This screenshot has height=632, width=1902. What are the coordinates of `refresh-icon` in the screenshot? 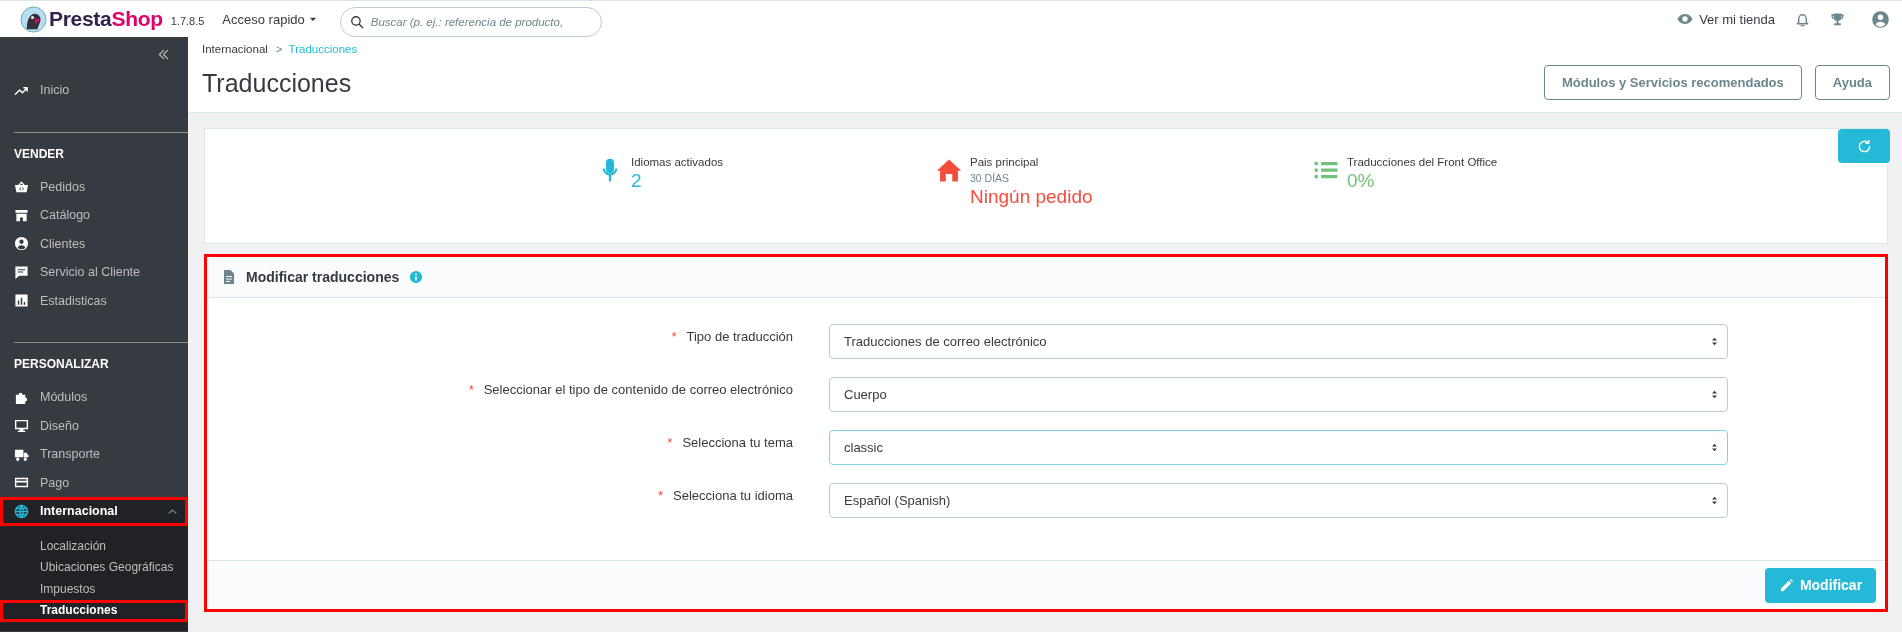 It's located at (1864, 146).